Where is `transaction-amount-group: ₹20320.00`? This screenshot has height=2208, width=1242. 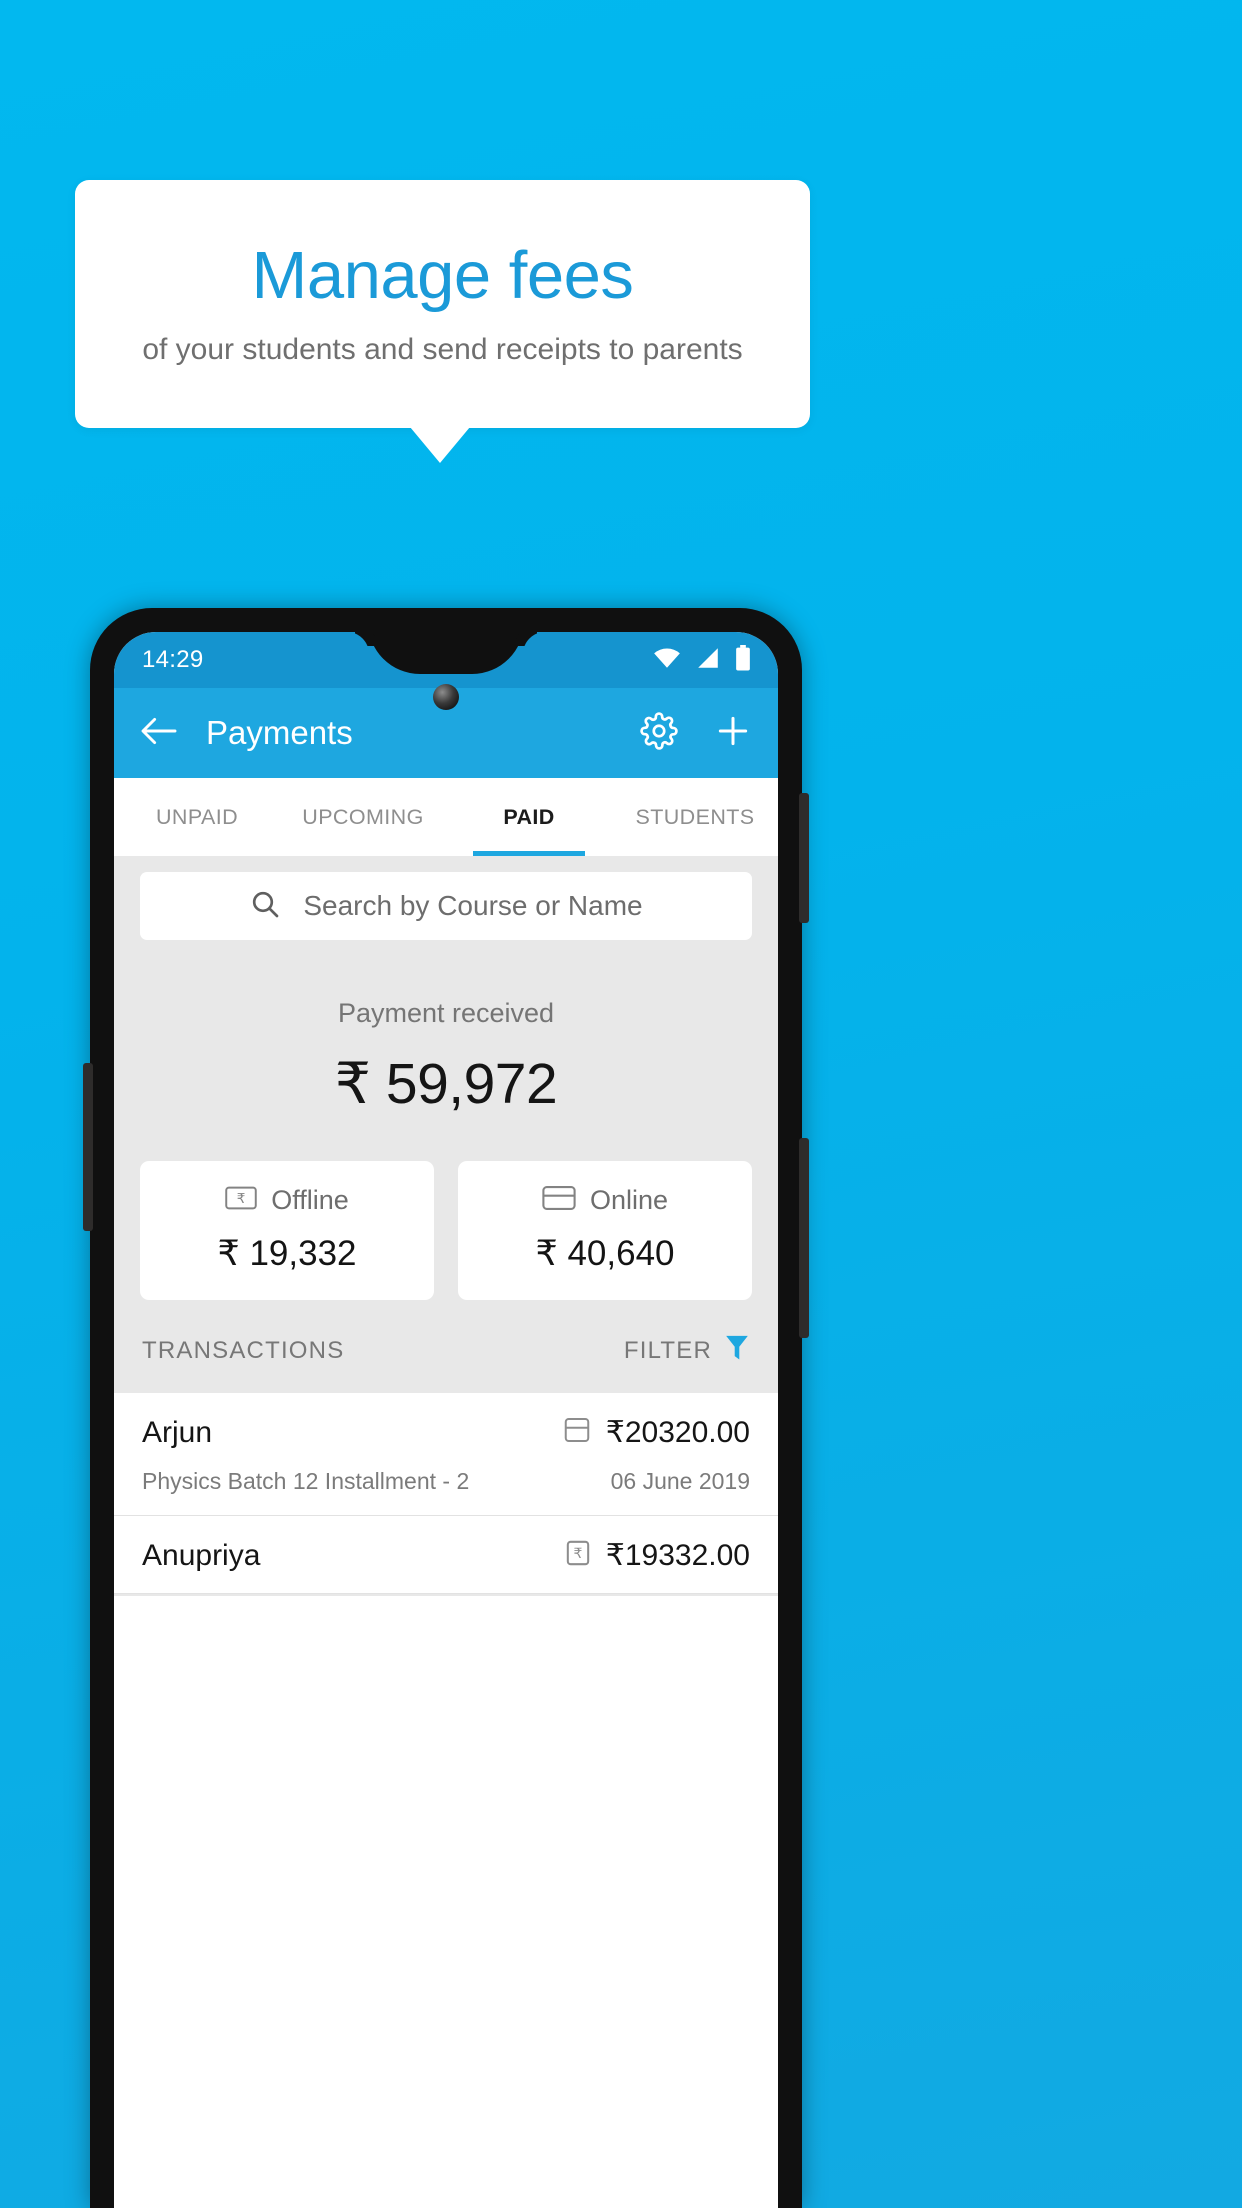
transaction-amount-group: ₹20320.00 is located at coordinates (656, 1432).